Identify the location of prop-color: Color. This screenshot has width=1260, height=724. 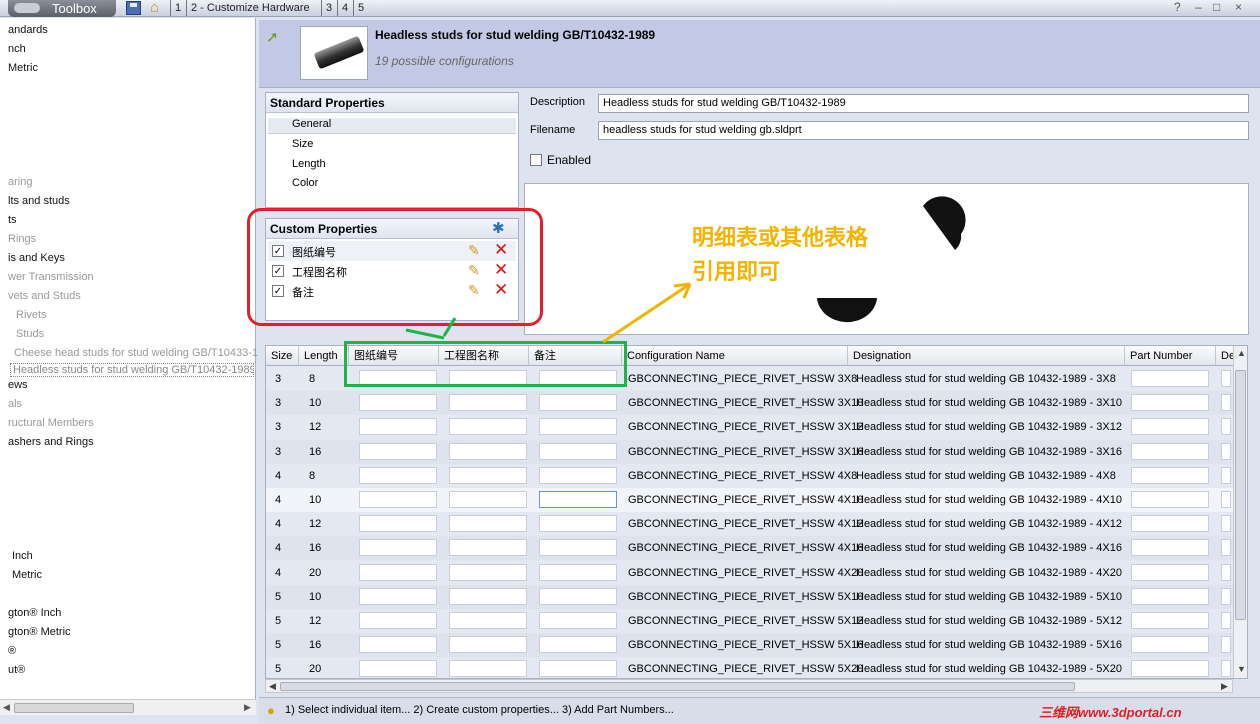
(305, 183).